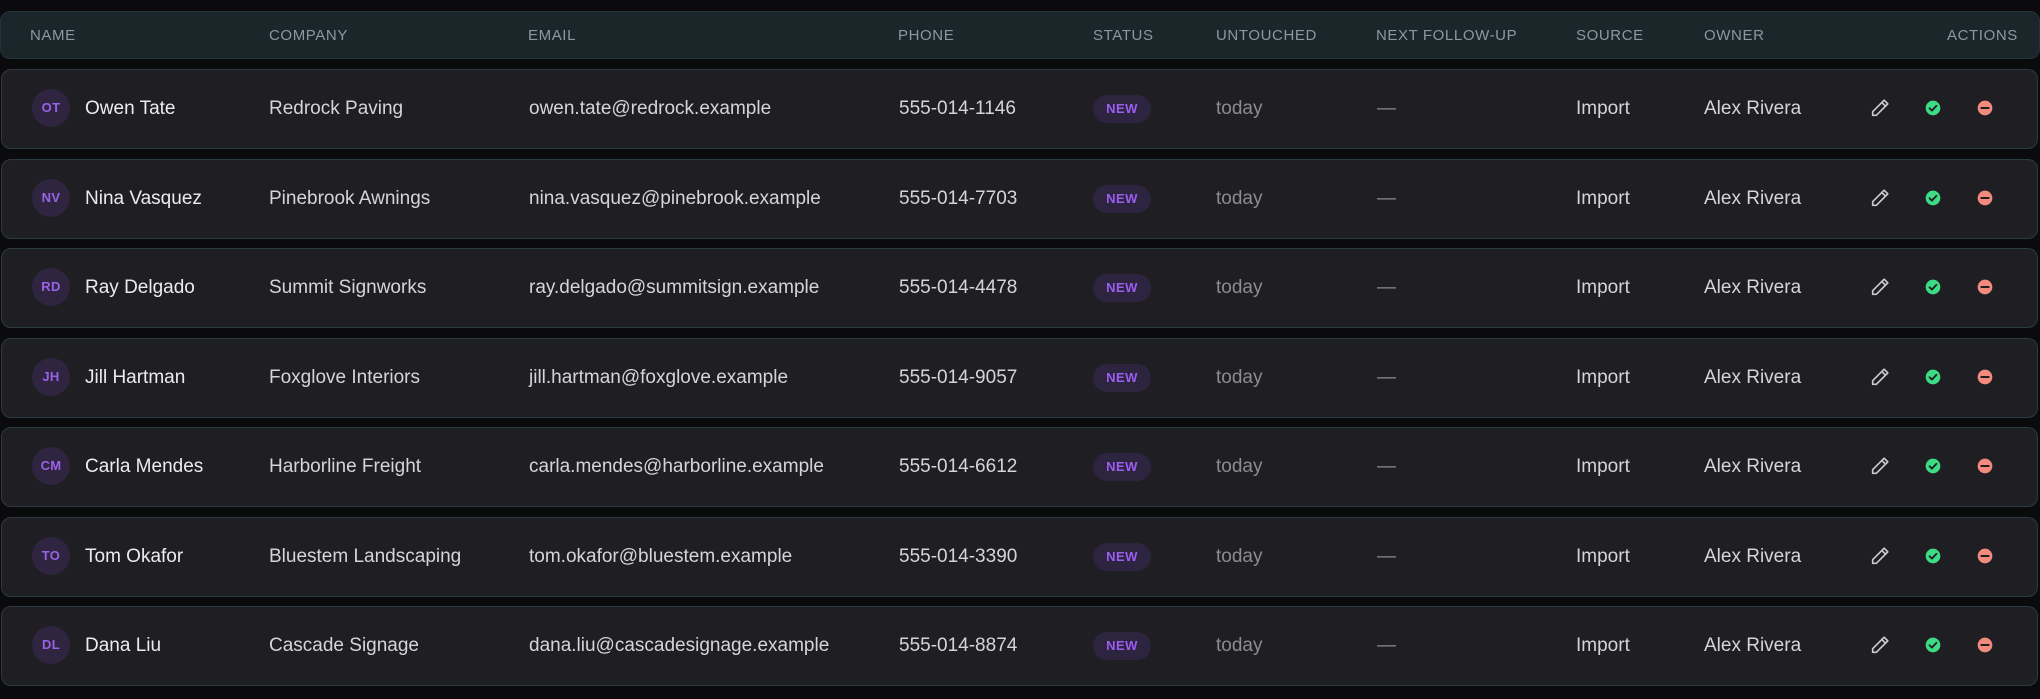  What do you see at coordinates (345, 377) in the screenshot?
I see `lead-company: Foxglove Interiors` at bounding box center [345, 377].